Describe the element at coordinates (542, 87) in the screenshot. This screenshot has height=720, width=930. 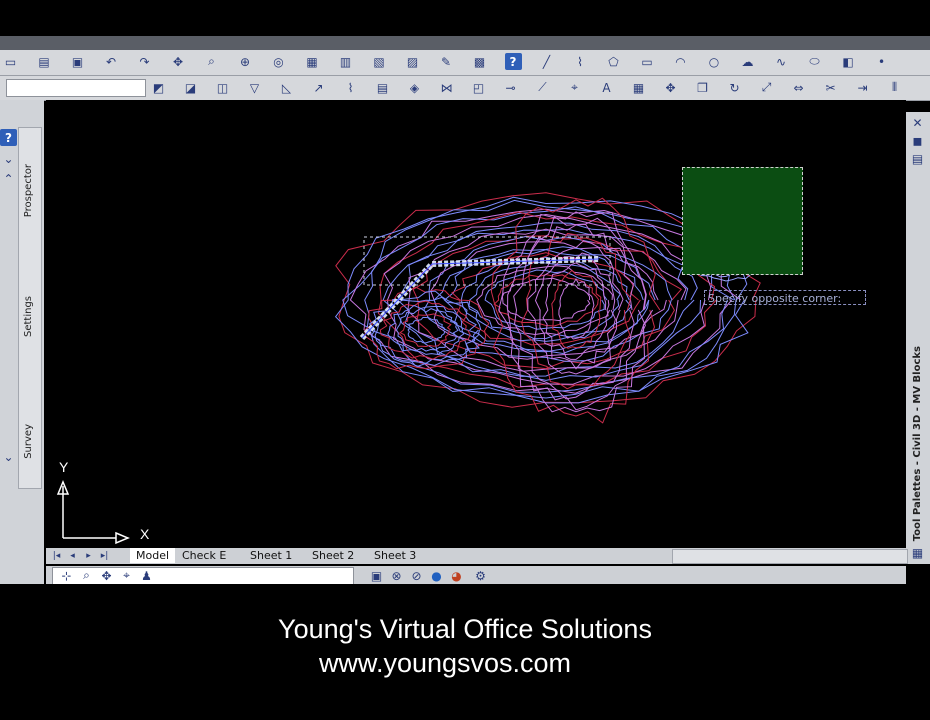
I see `feature-line-icon: ⟋` at that location.